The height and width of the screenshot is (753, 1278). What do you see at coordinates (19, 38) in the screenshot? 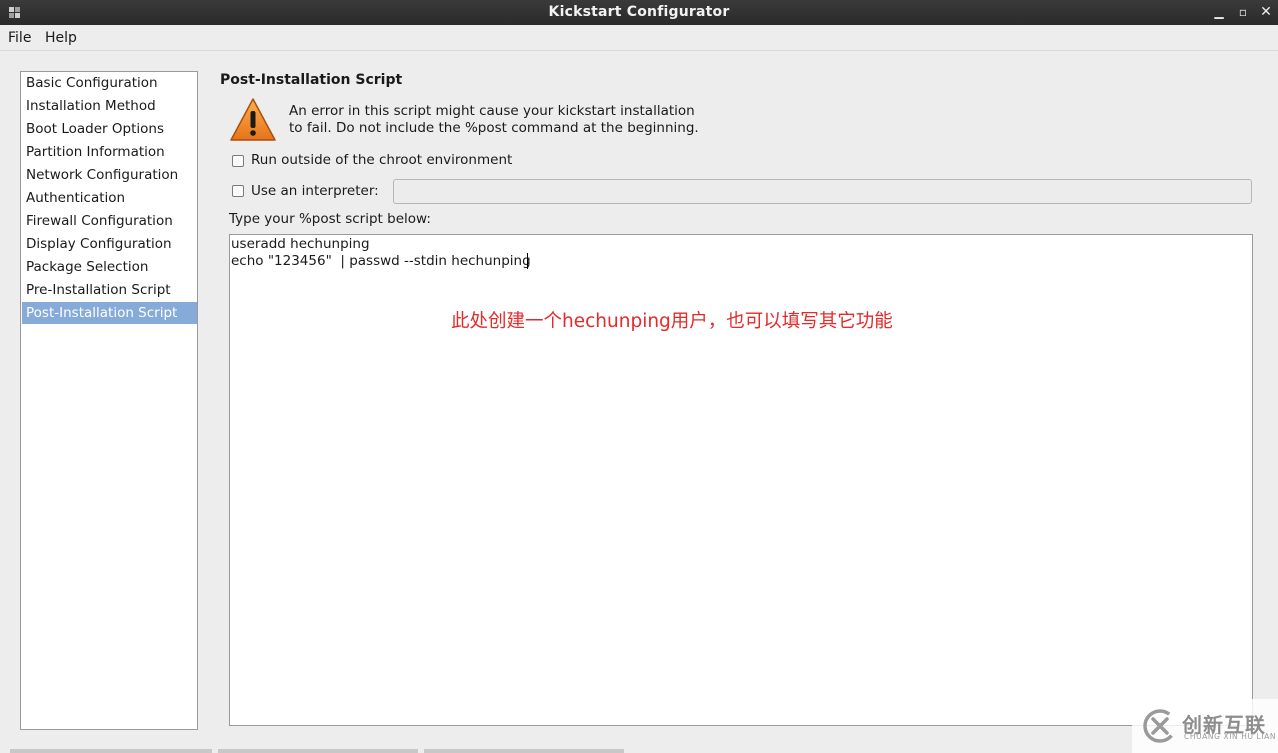
I see `menu-file: File` at bounding box center [19, 38].